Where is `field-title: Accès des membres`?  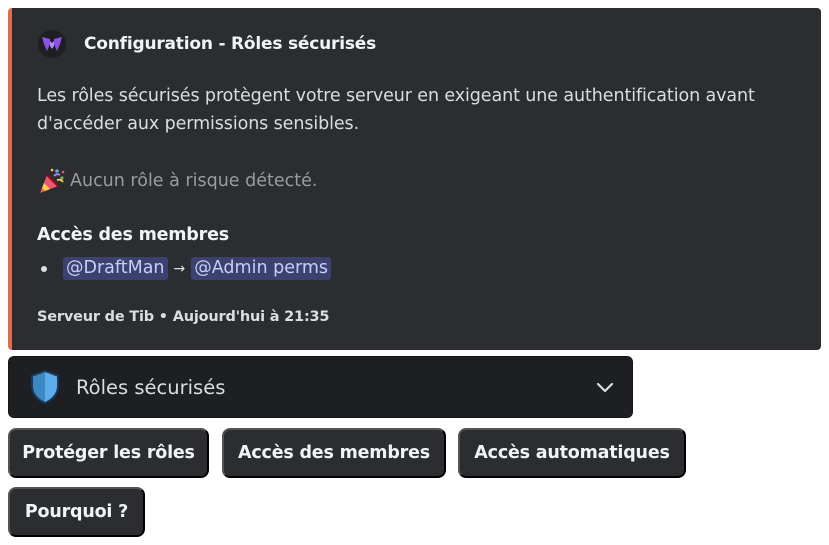
field-title: Accès des membres is located at coordinates (133, 235).